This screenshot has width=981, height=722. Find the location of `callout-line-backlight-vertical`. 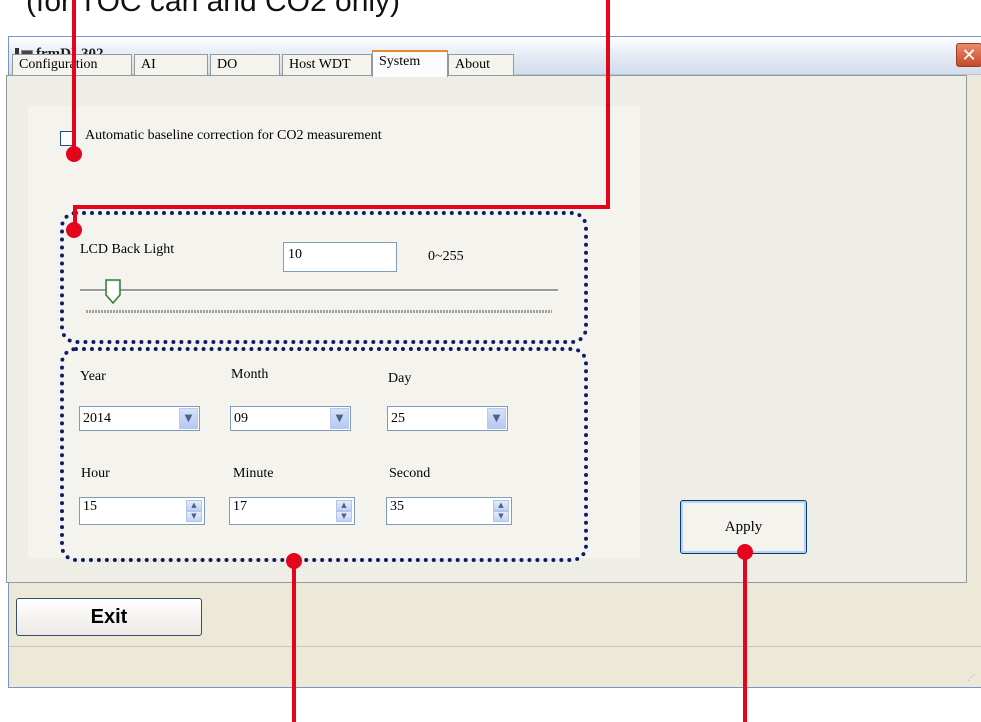

callout-line-backlight-vertical is located at coordinates (608, 104).